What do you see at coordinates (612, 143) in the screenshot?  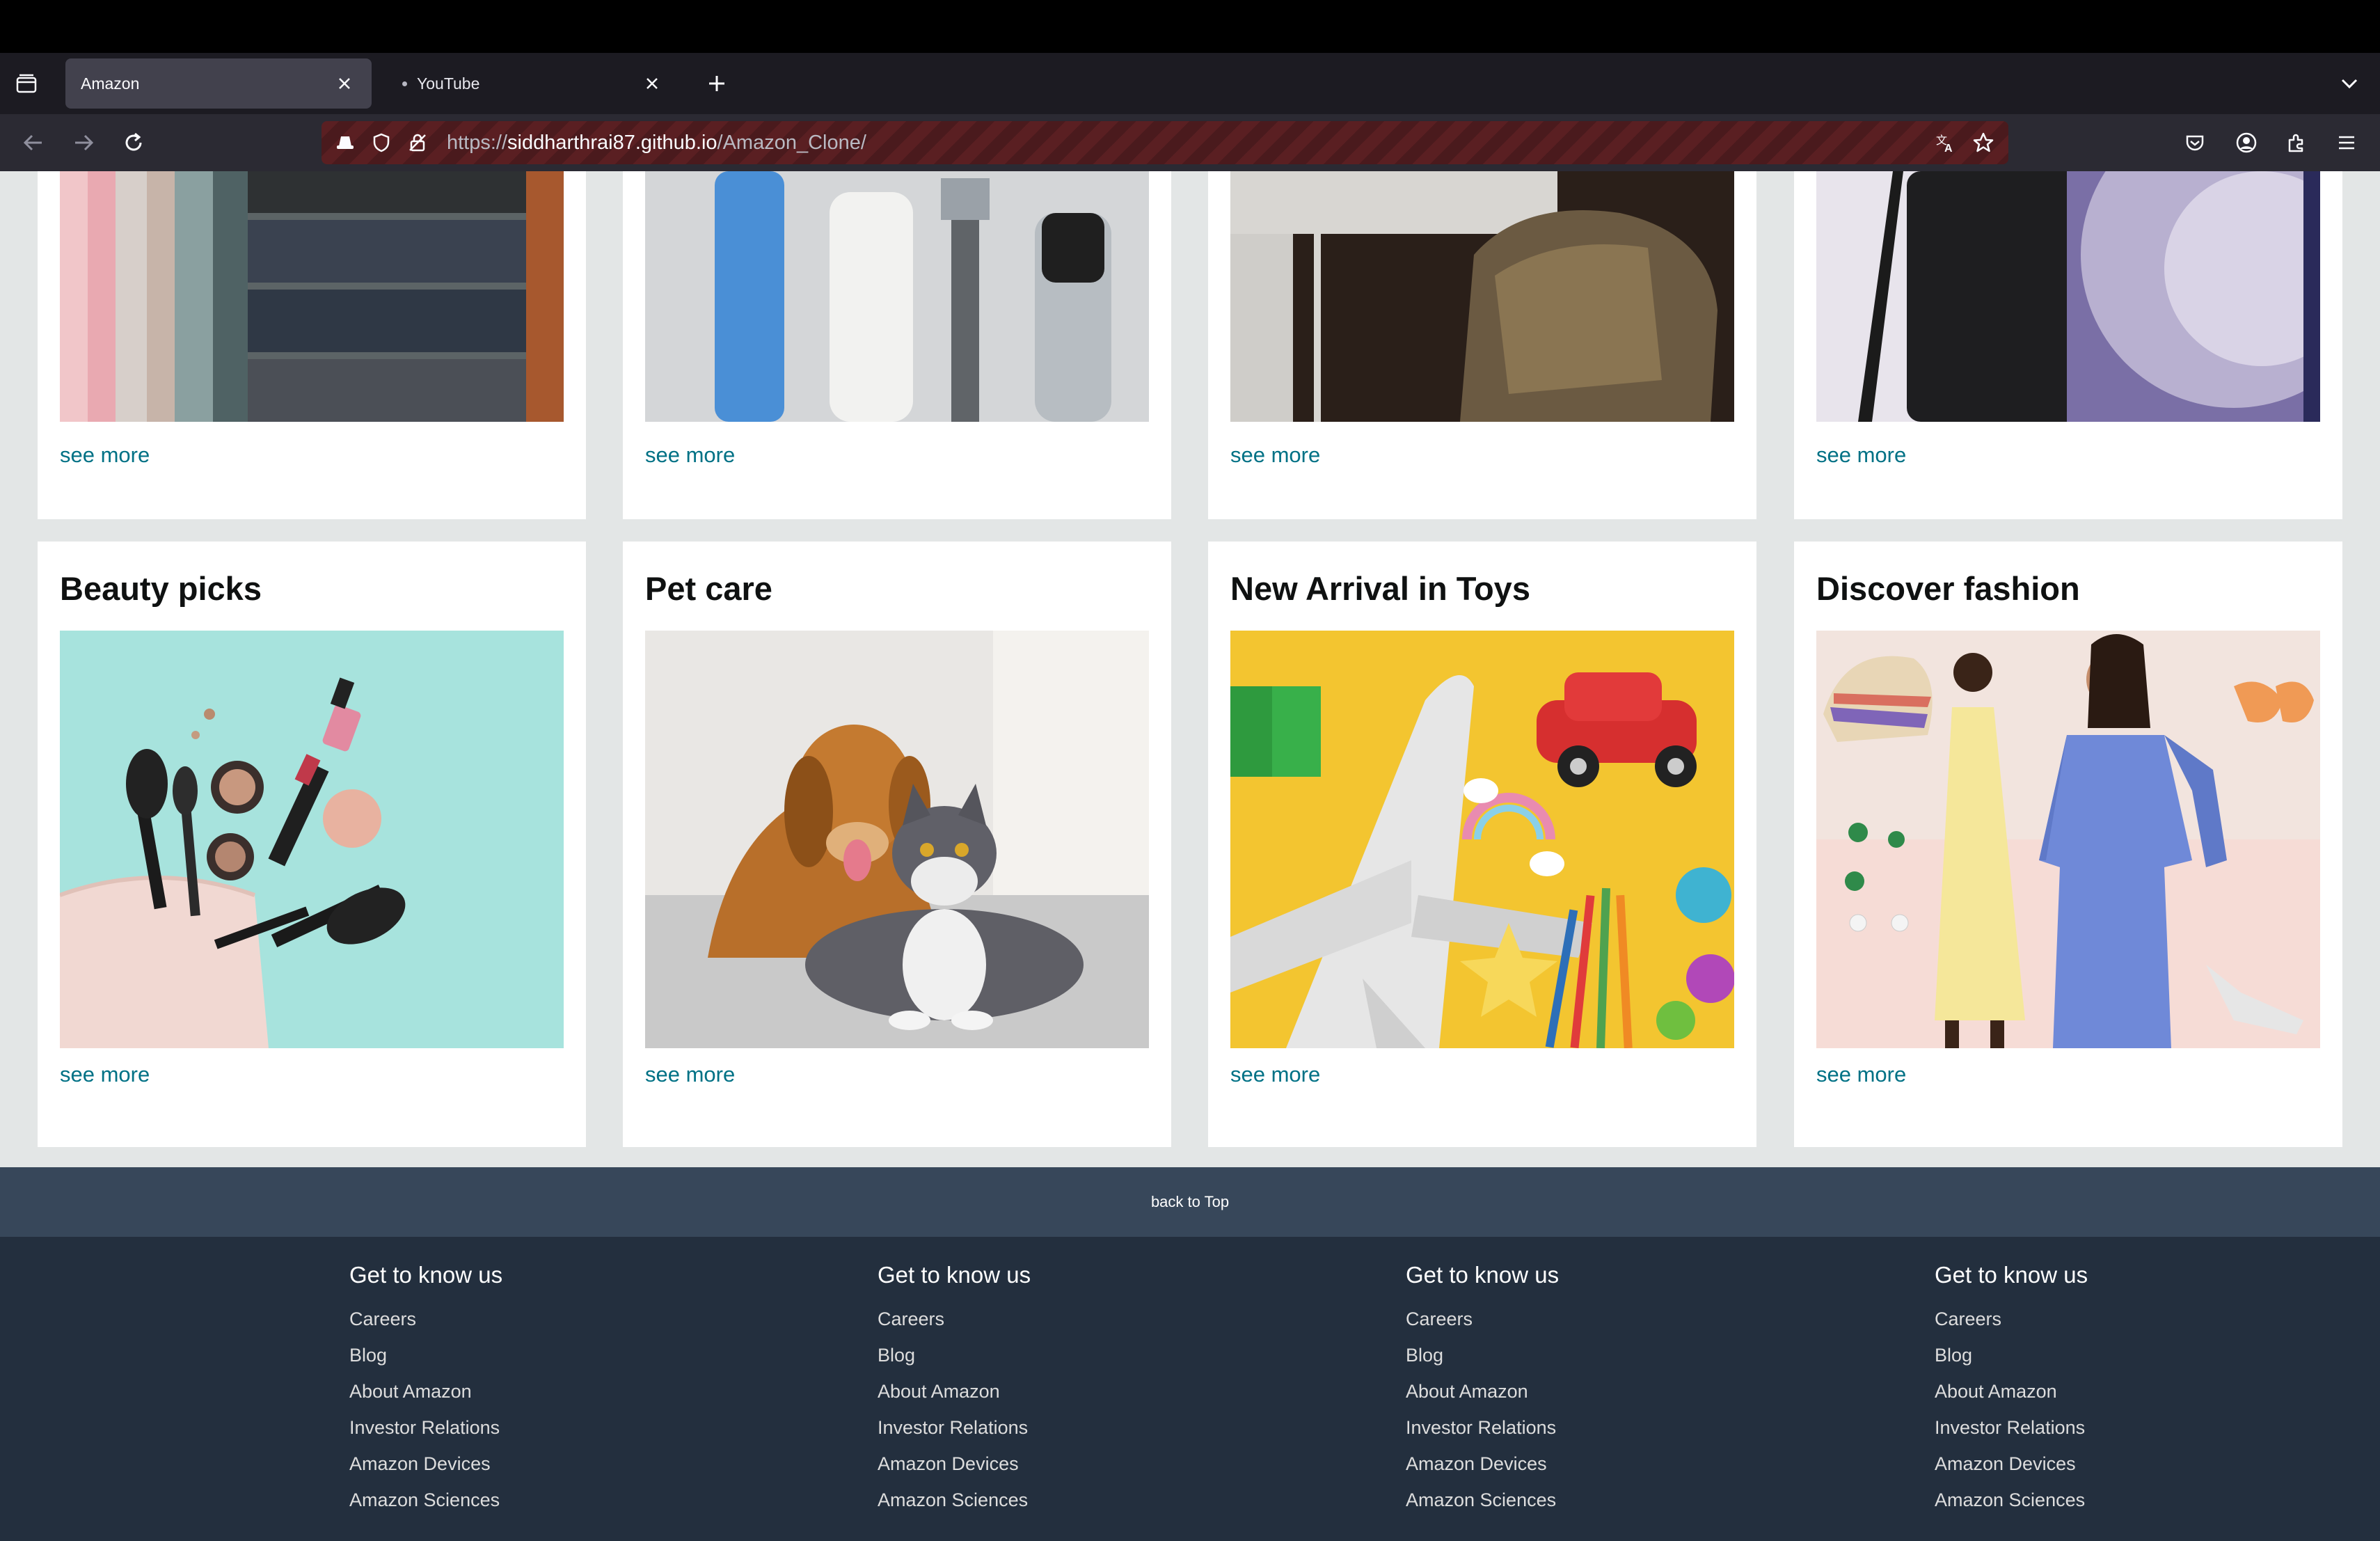 I see `url-host: siddharthrai87.github.io` at bounding box center [612, 143].